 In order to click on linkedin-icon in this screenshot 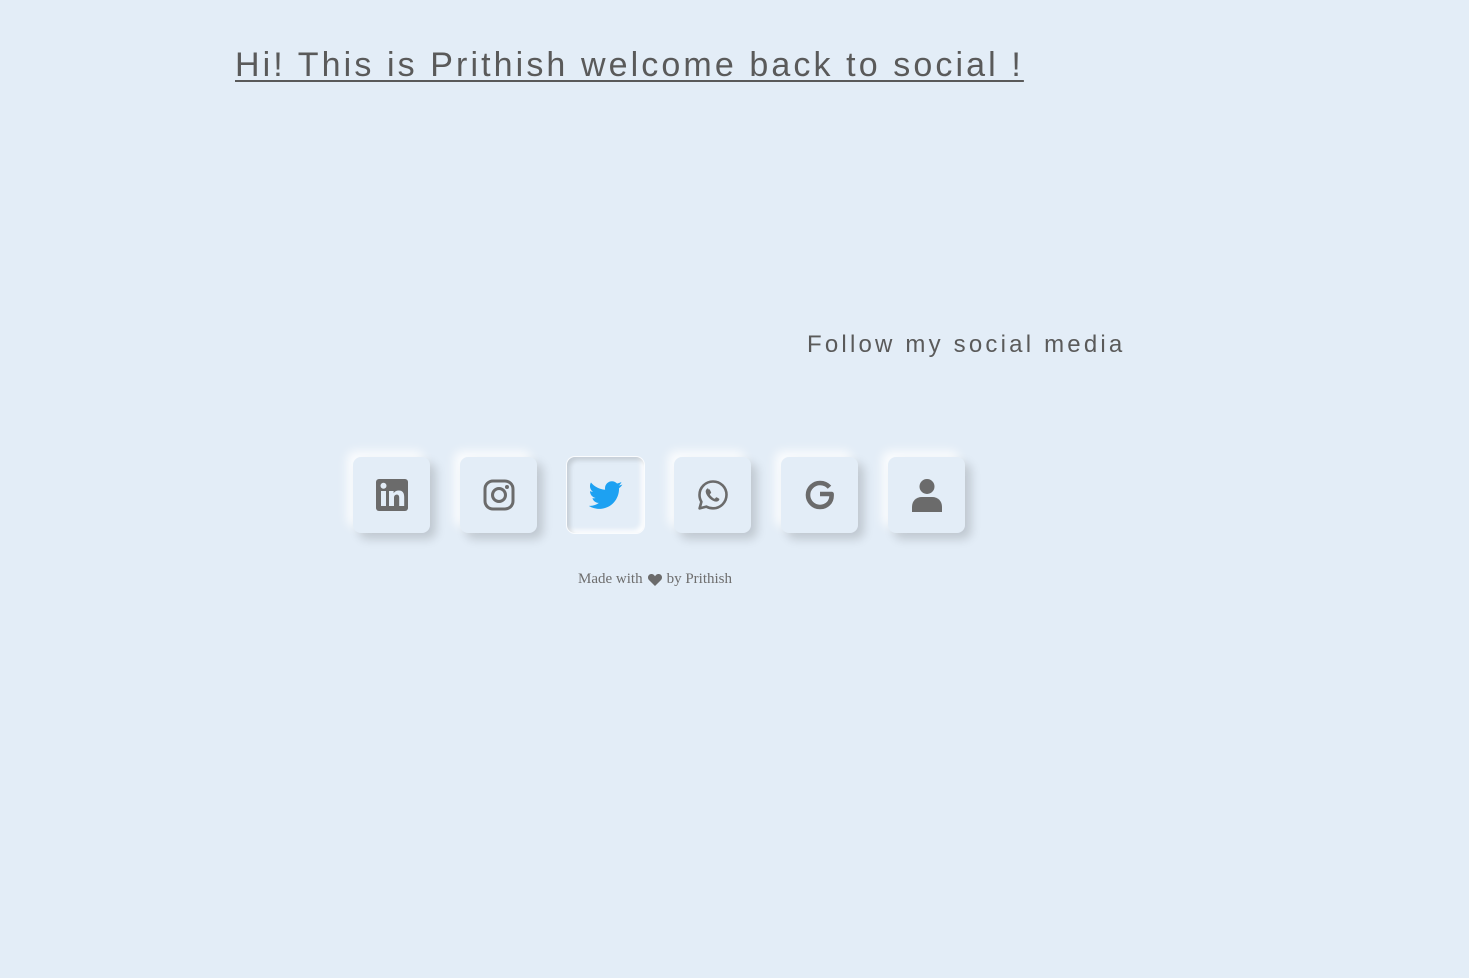, I will do `click(391, 495)`.